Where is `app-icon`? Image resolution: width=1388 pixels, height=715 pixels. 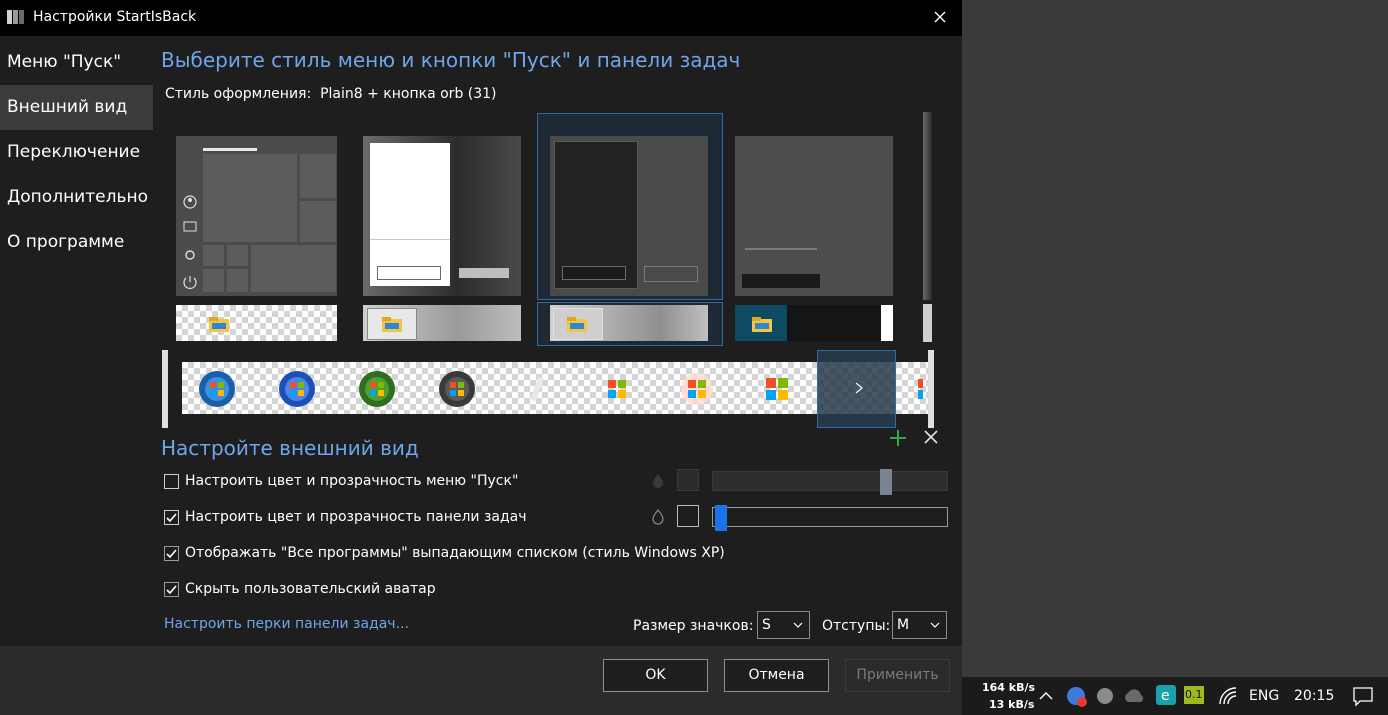 app-icon is located at coordinates (15, 17).